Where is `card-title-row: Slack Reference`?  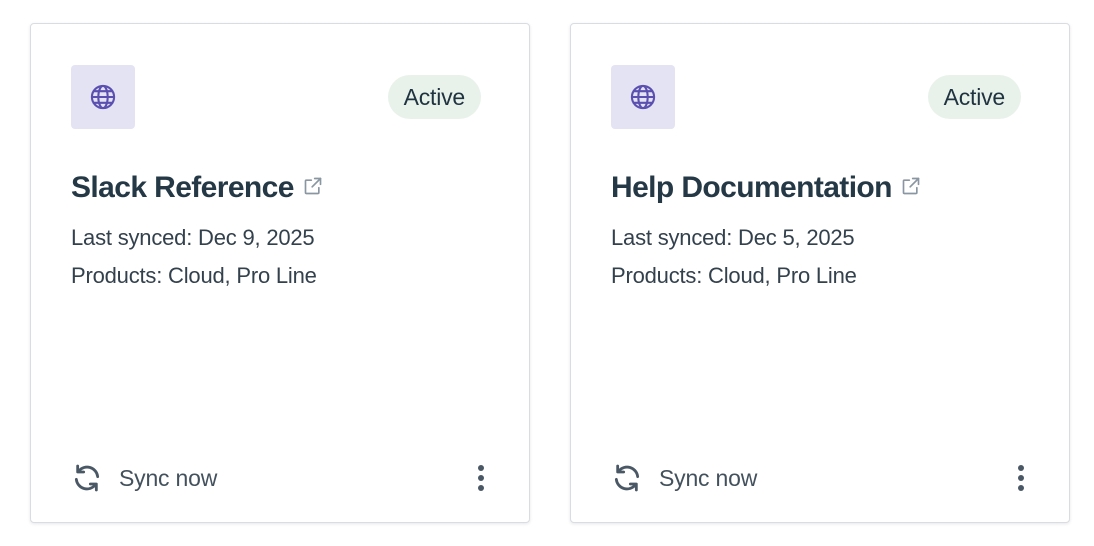
card-title-row: Slack Reference is located at coordinates (197, 188).